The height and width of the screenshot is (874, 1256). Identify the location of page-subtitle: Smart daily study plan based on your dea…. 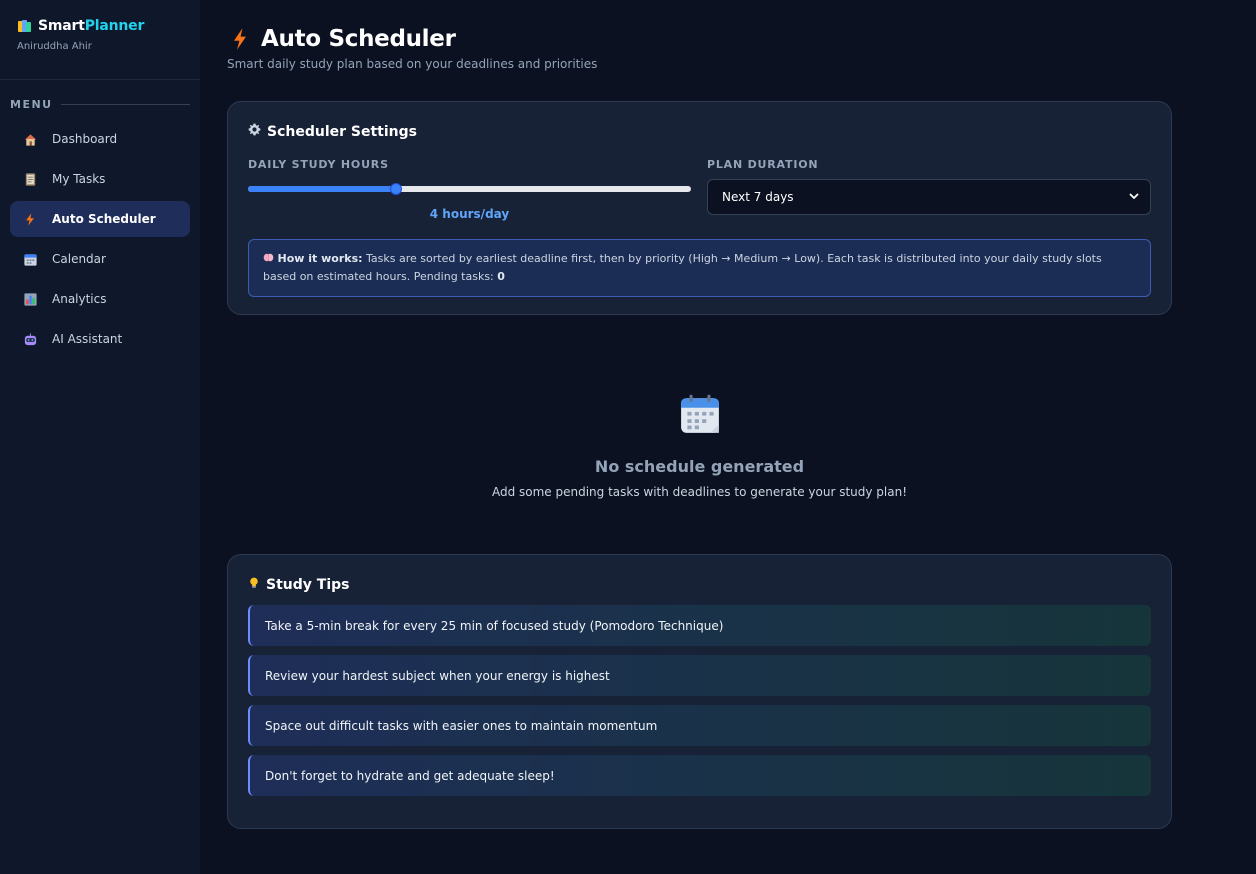
(412, 64).